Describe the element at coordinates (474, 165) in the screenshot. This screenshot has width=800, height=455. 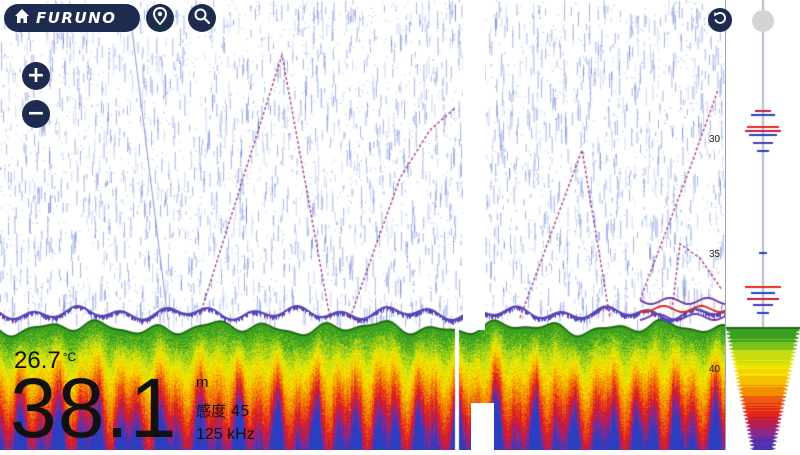
I see `echogram-blank-column` at that location.